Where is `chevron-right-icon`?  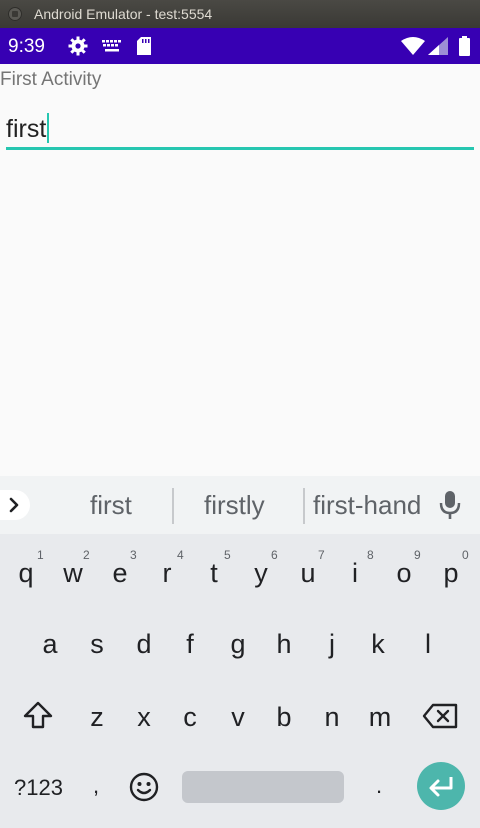 chevron-right-icon is located at coordinates (14, 505).